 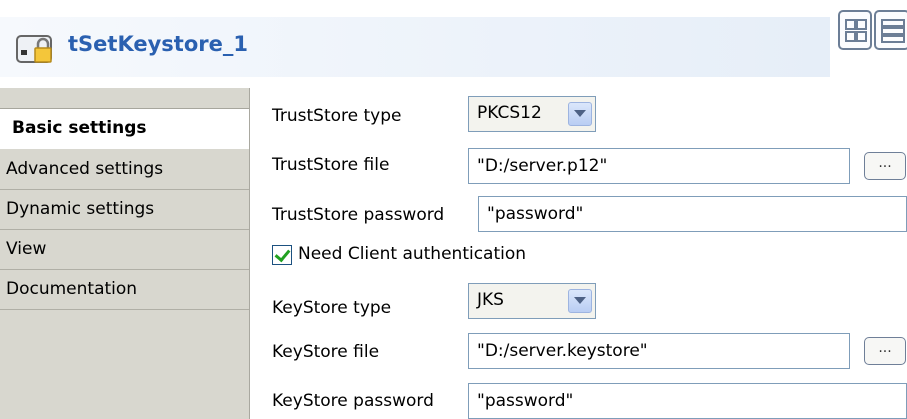 What do you see at coordinates (124, 129) in the screenshot?
I see `tab-basic-settings: Basic settings` at bounding box center [124, 129].